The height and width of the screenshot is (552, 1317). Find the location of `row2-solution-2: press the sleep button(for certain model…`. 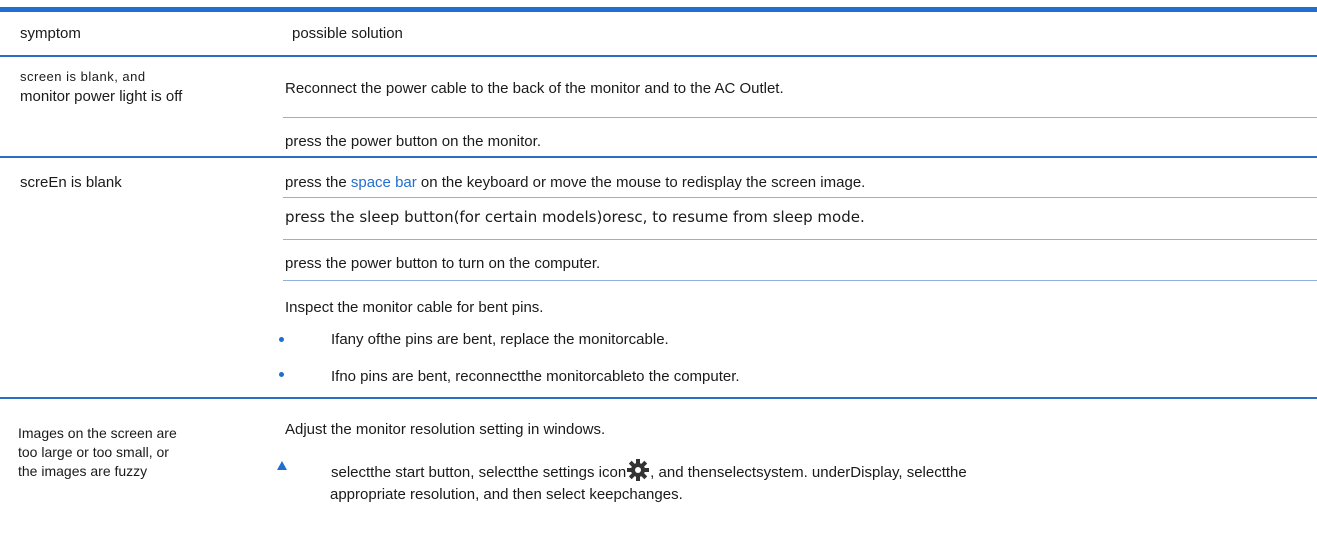

row2-solution-2: press the sleep button(for certain model… is located at coordinates (575, 217).